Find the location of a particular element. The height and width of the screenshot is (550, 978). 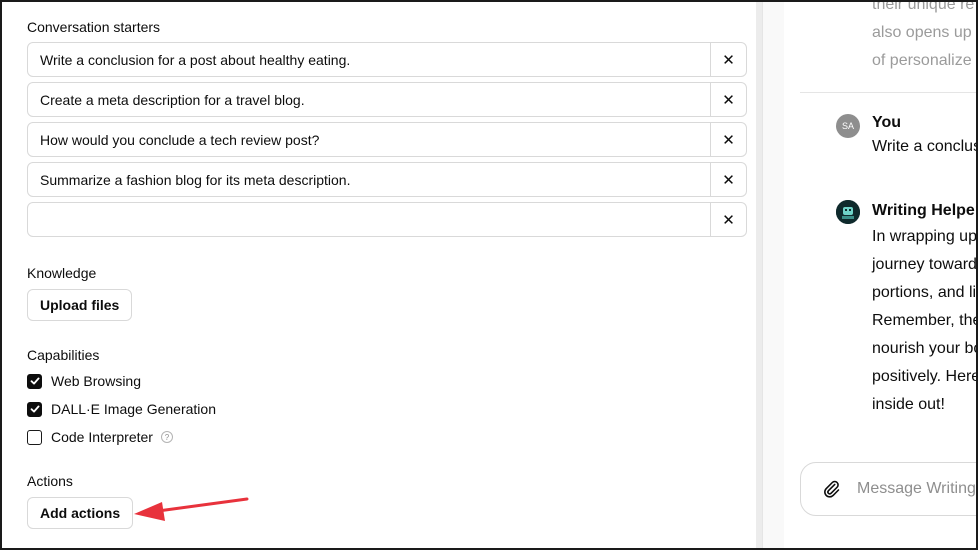

previous-message-line: also opens up e is located at coordinates (925, 32).